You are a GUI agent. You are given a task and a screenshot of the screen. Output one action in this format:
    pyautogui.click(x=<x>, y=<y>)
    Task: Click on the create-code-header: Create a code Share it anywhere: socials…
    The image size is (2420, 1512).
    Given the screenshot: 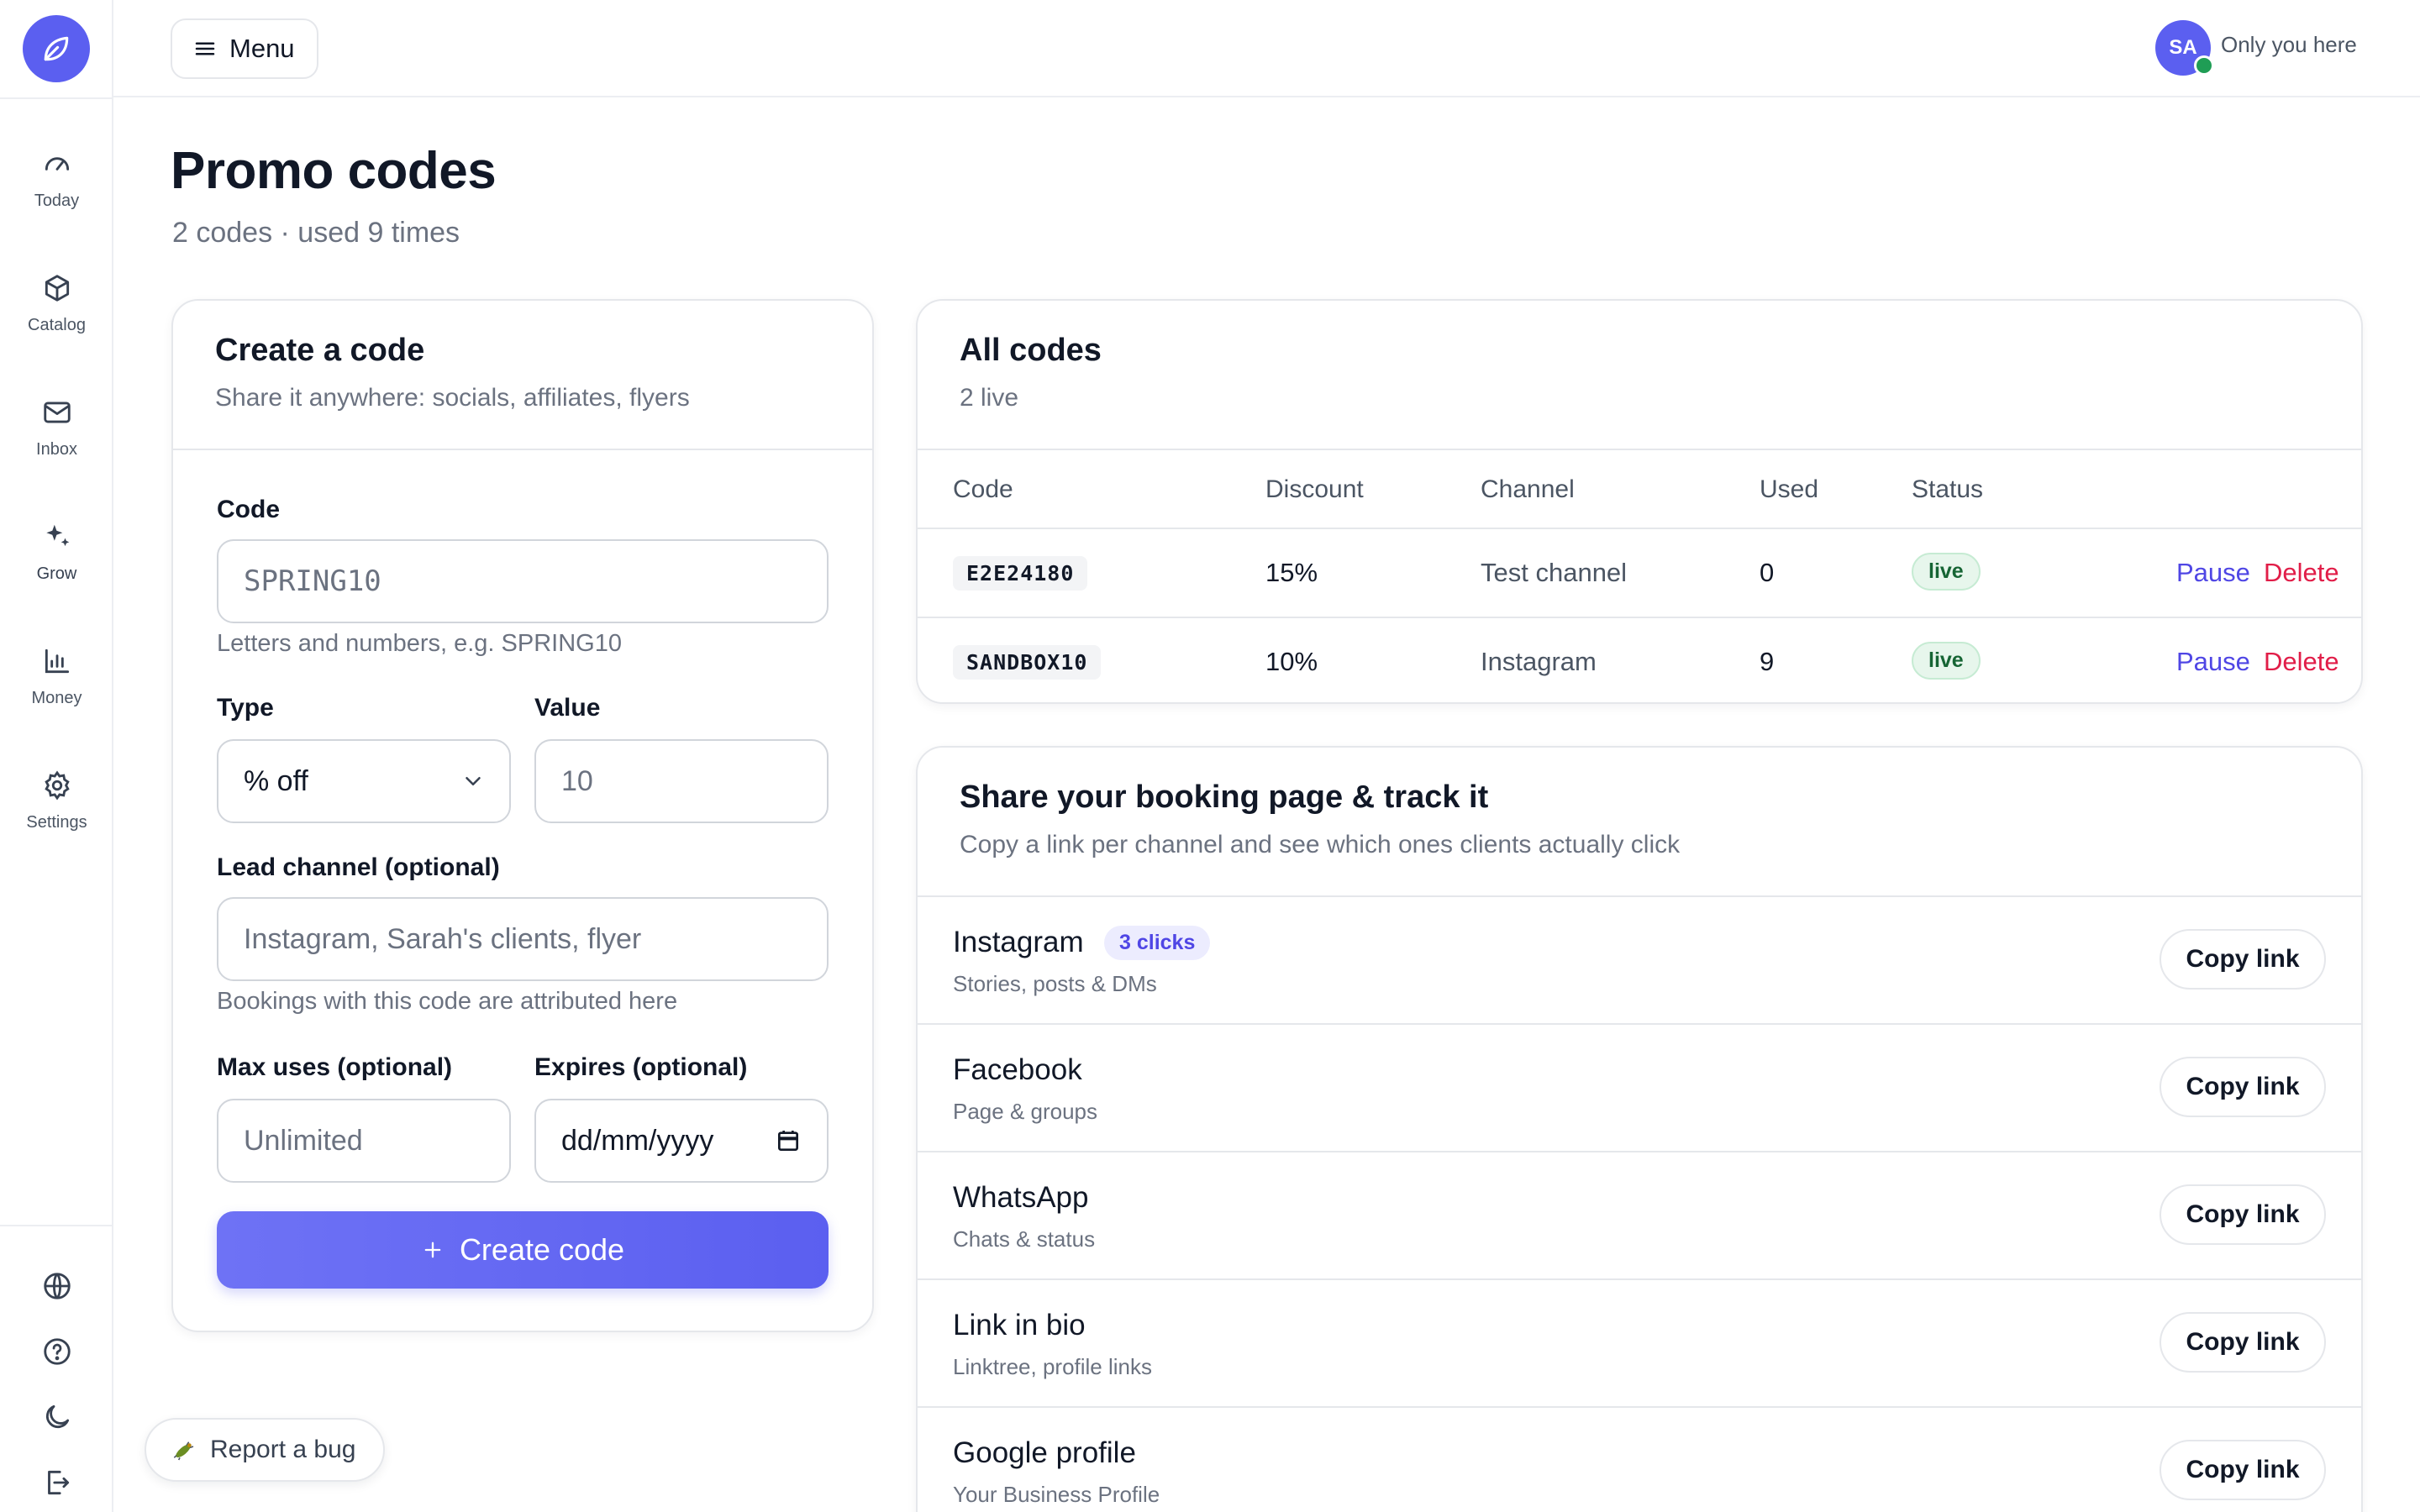 What is the action you would take?
    pyautogui.click(x=522, y=375)
    